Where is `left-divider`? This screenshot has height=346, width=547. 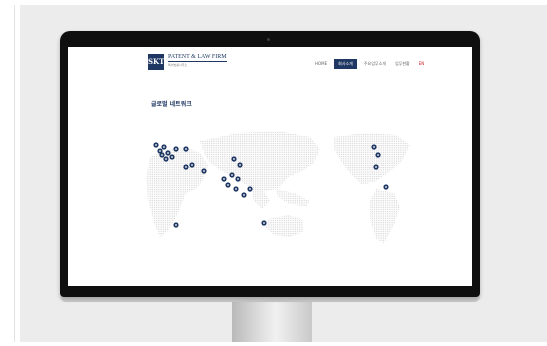
left-divider is located at coordinates (14, 173).